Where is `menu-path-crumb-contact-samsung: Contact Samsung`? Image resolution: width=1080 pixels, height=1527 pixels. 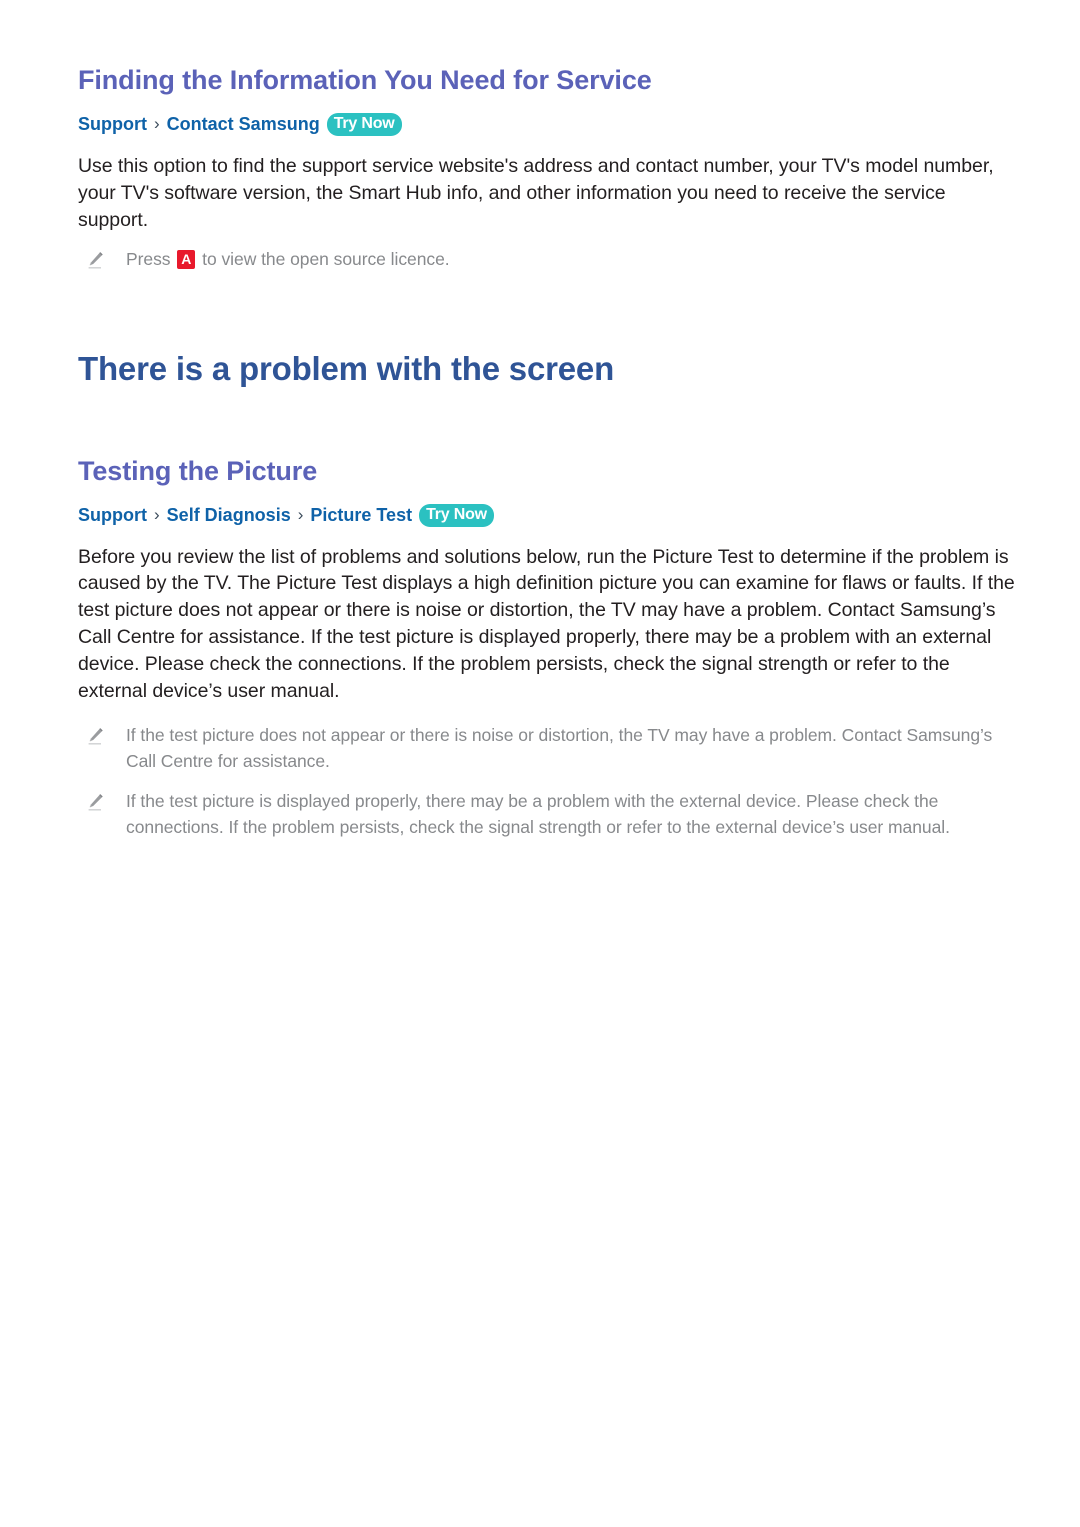
menu-path-crumb-contact-samsung: Contact Samsung is located at coordinates (243, 124).